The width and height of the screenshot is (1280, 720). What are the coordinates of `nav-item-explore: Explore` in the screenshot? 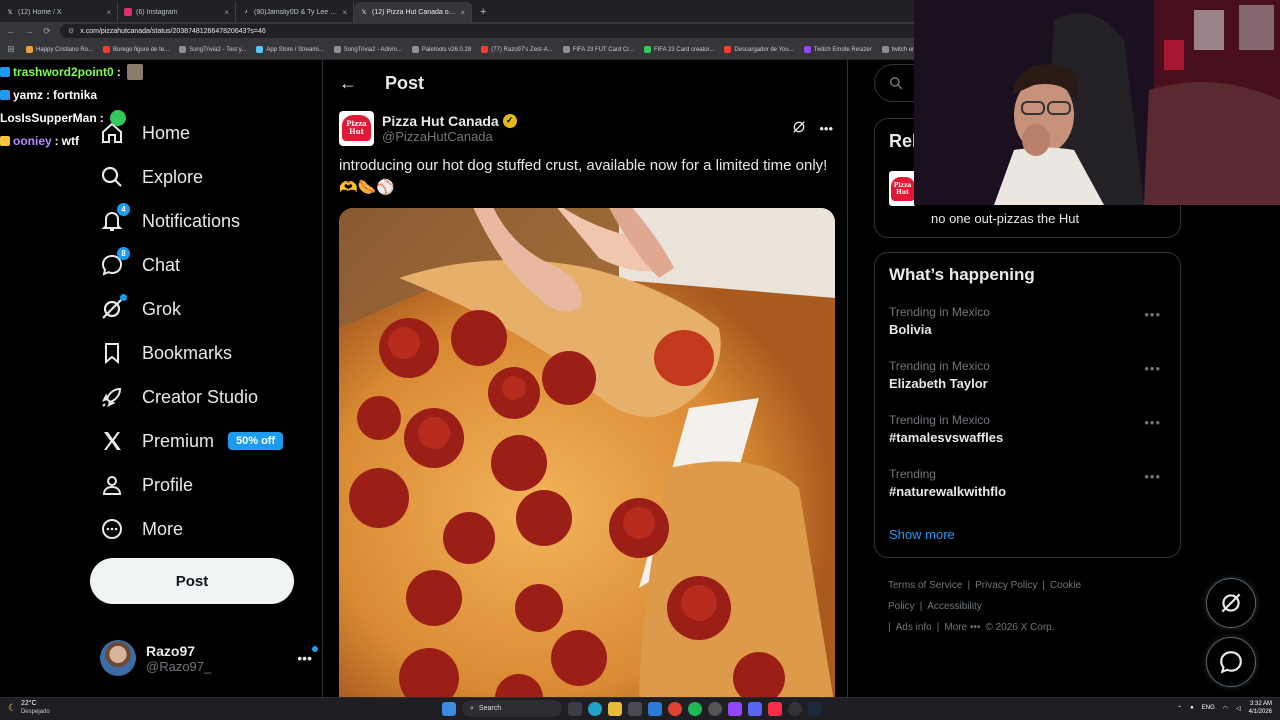 It's located at (151, 177).